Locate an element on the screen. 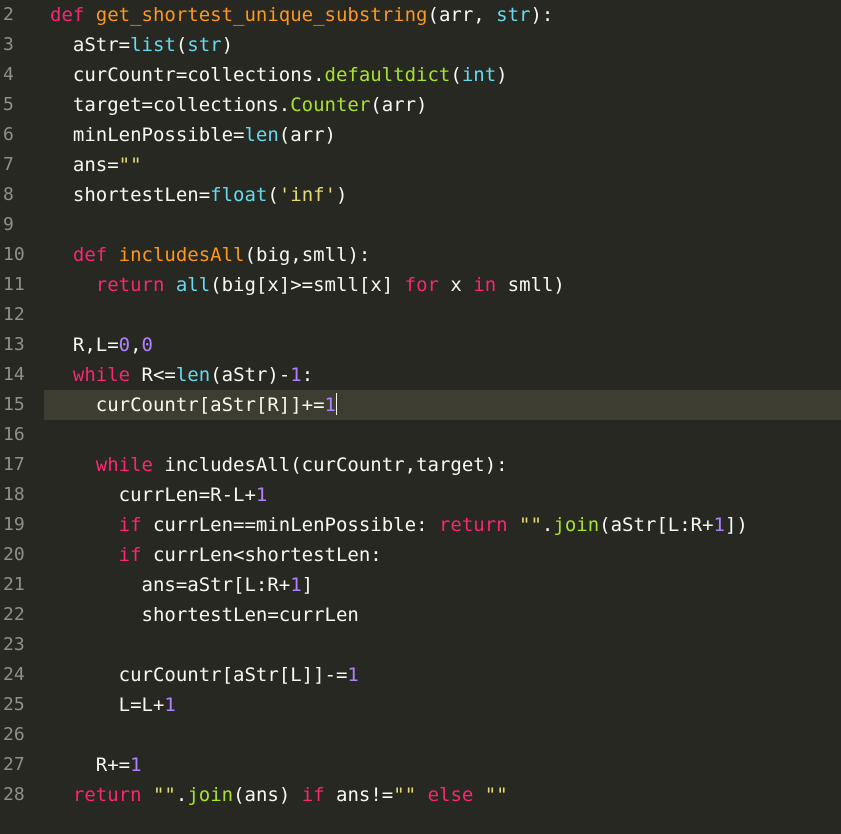 The height and width of the screenshot is (834, 841). code-line: 21 ans=aStr[L:R+1] is located at coordinates (420, 585).